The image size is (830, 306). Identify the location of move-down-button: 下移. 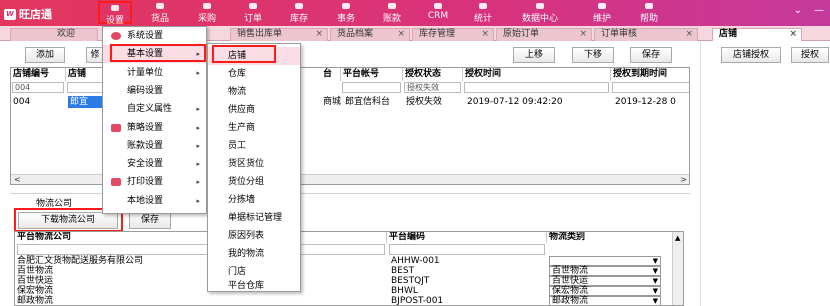
(593, 55).